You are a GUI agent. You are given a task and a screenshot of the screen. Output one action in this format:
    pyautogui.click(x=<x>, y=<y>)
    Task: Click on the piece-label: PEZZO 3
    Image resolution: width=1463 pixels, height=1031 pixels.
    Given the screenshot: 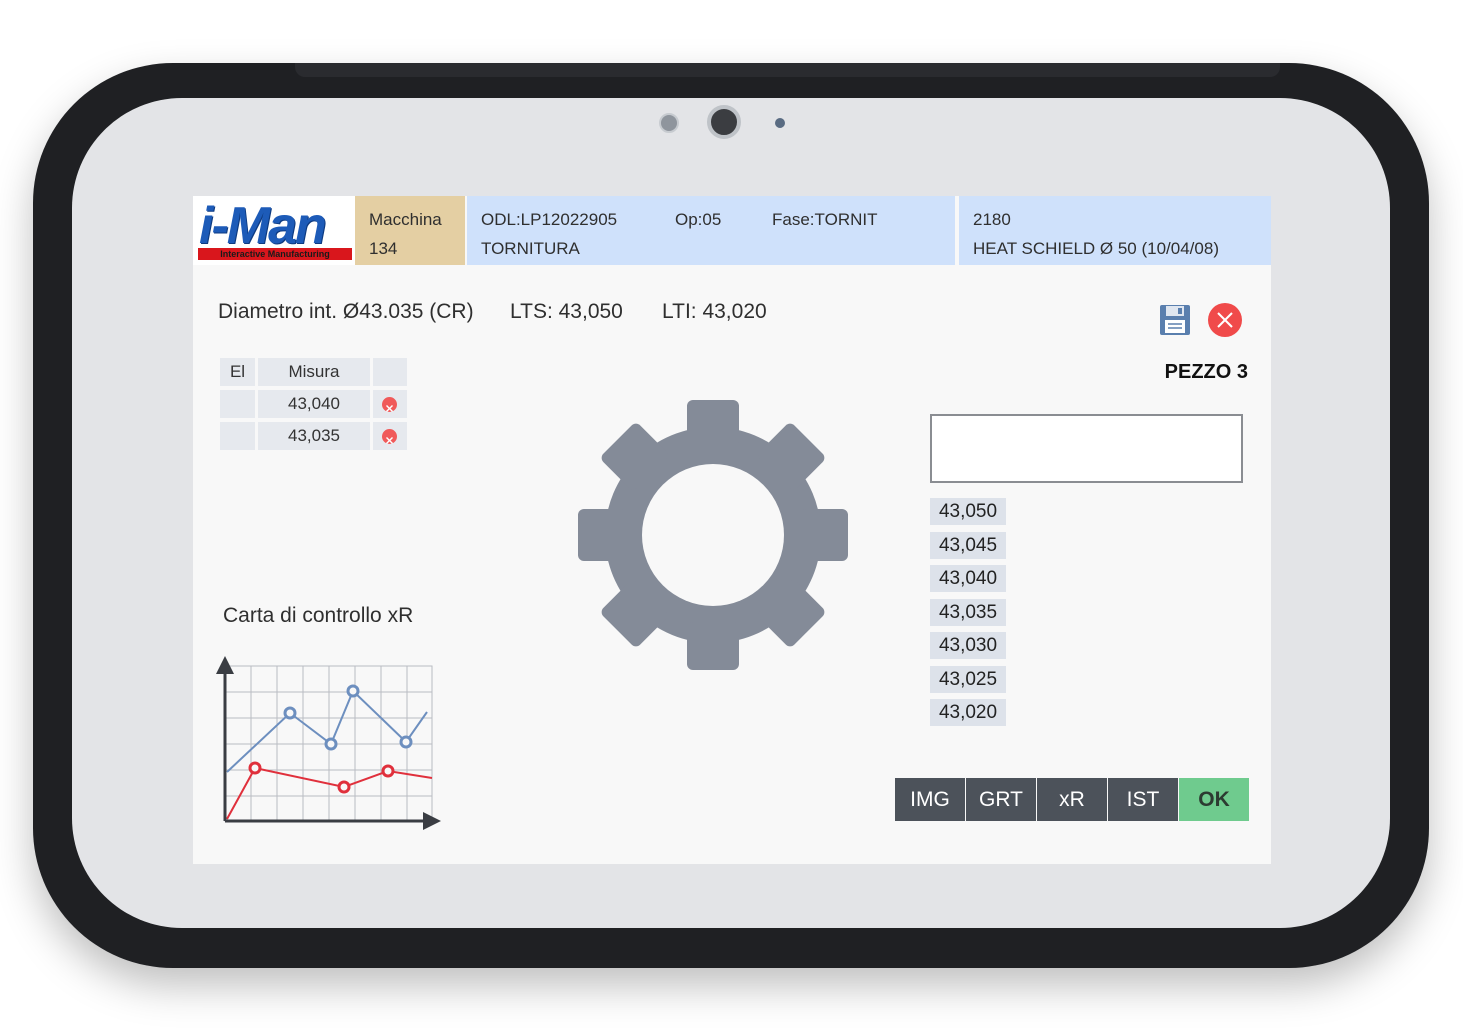 What is the action you would take?
    pyautogui.click(x=1206, y=372)
    